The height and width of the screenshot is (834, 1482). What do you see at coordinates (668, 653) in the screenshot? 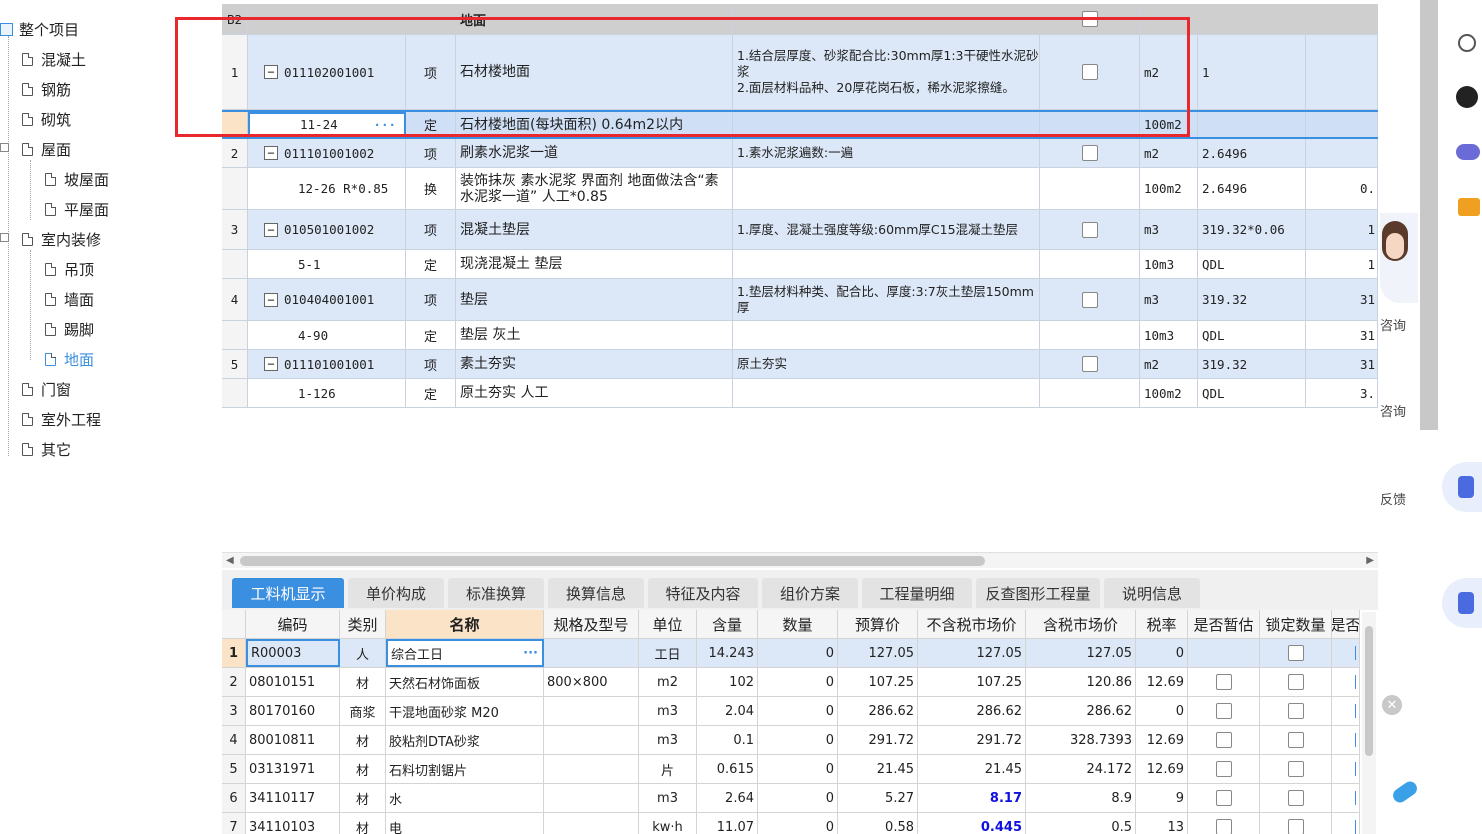
I see `unit-cell: 工日` at bounding box center [668, 653].